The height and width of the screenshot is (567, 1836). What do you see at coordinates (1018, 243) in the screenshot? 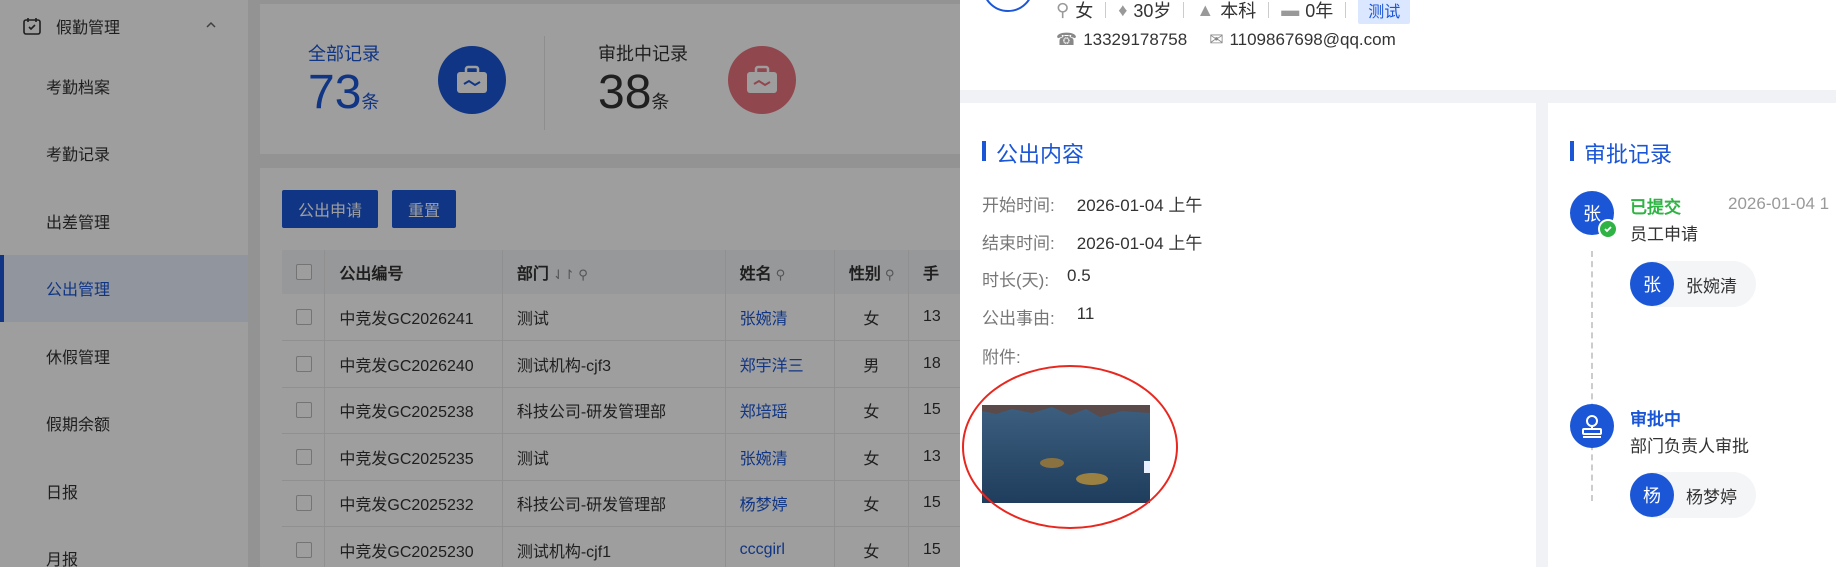
I see `field-label: 结束时间:` at bounding box center [1018, 243].